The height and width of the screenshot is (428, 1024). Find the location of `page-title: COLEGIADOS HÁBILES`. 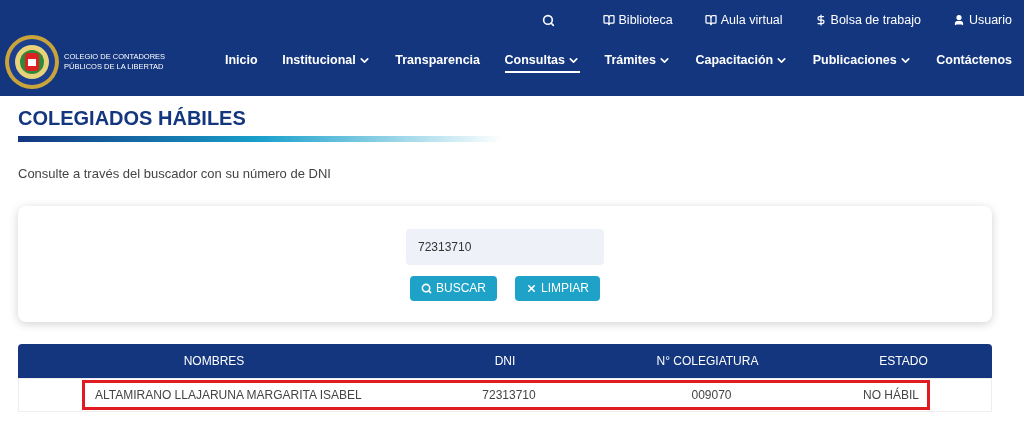

page-title: COLEGIADOS HÁBILES is located at coordinates (132, 118).